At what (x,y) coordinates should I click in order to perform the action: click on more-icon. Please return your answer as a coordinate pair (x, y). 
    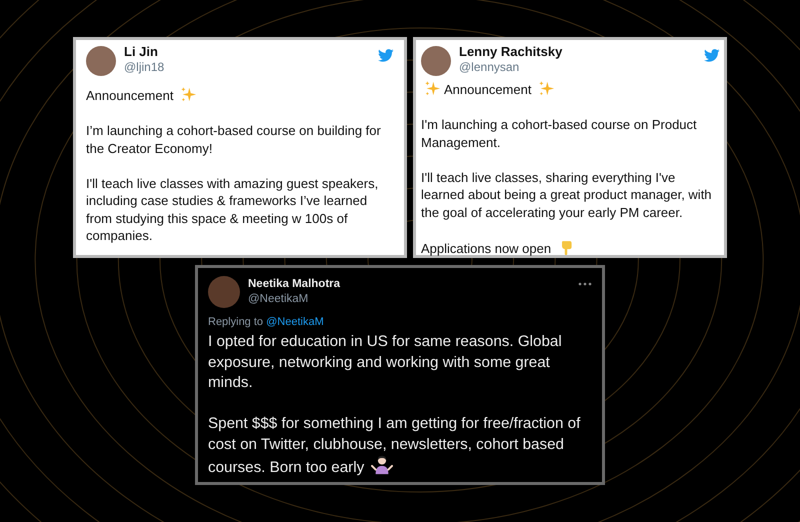
    Looking at the image, I should click on (585, 284).